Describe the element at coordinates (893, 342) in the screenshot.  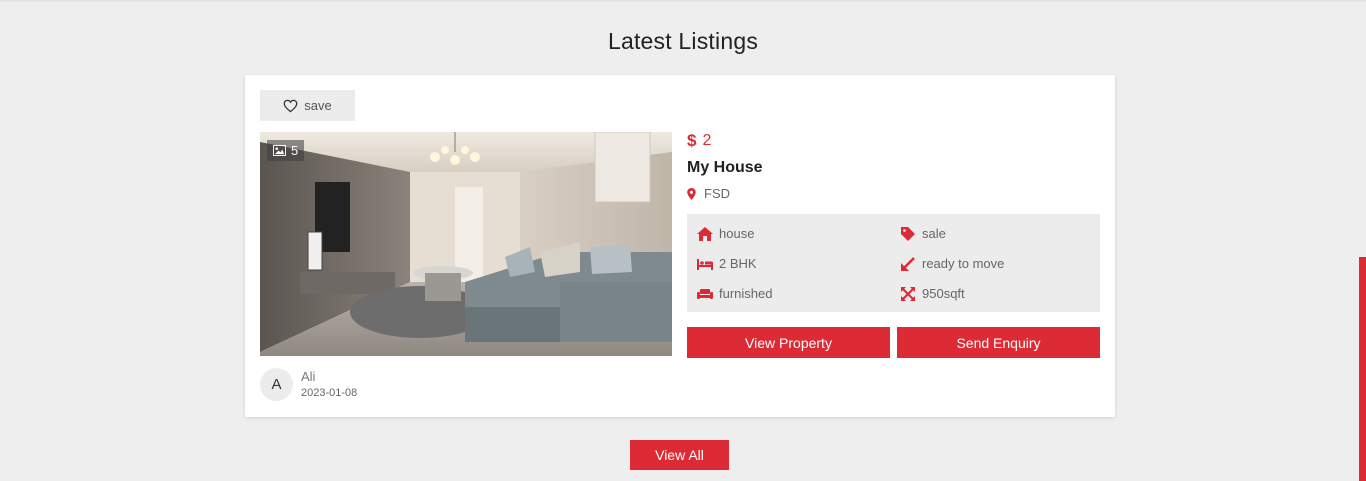
I see `listing-actions: View Property Send Enquiry` at that location.